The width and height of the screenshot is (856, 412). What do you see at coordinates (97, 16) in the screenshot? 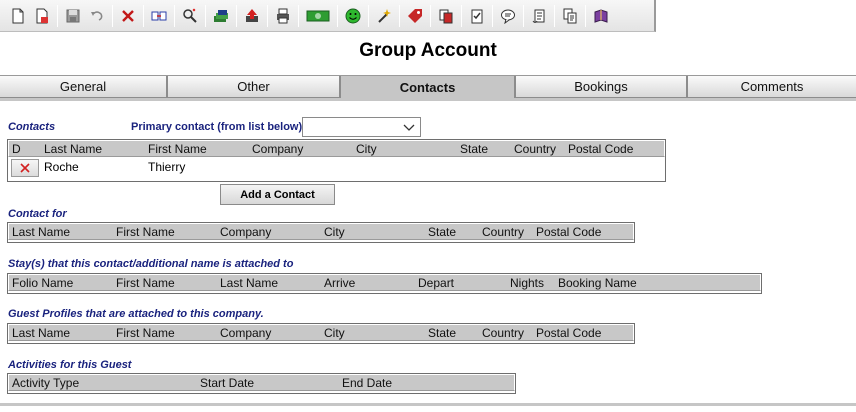
I see `undo-icon` at bounding box center [97, 16].